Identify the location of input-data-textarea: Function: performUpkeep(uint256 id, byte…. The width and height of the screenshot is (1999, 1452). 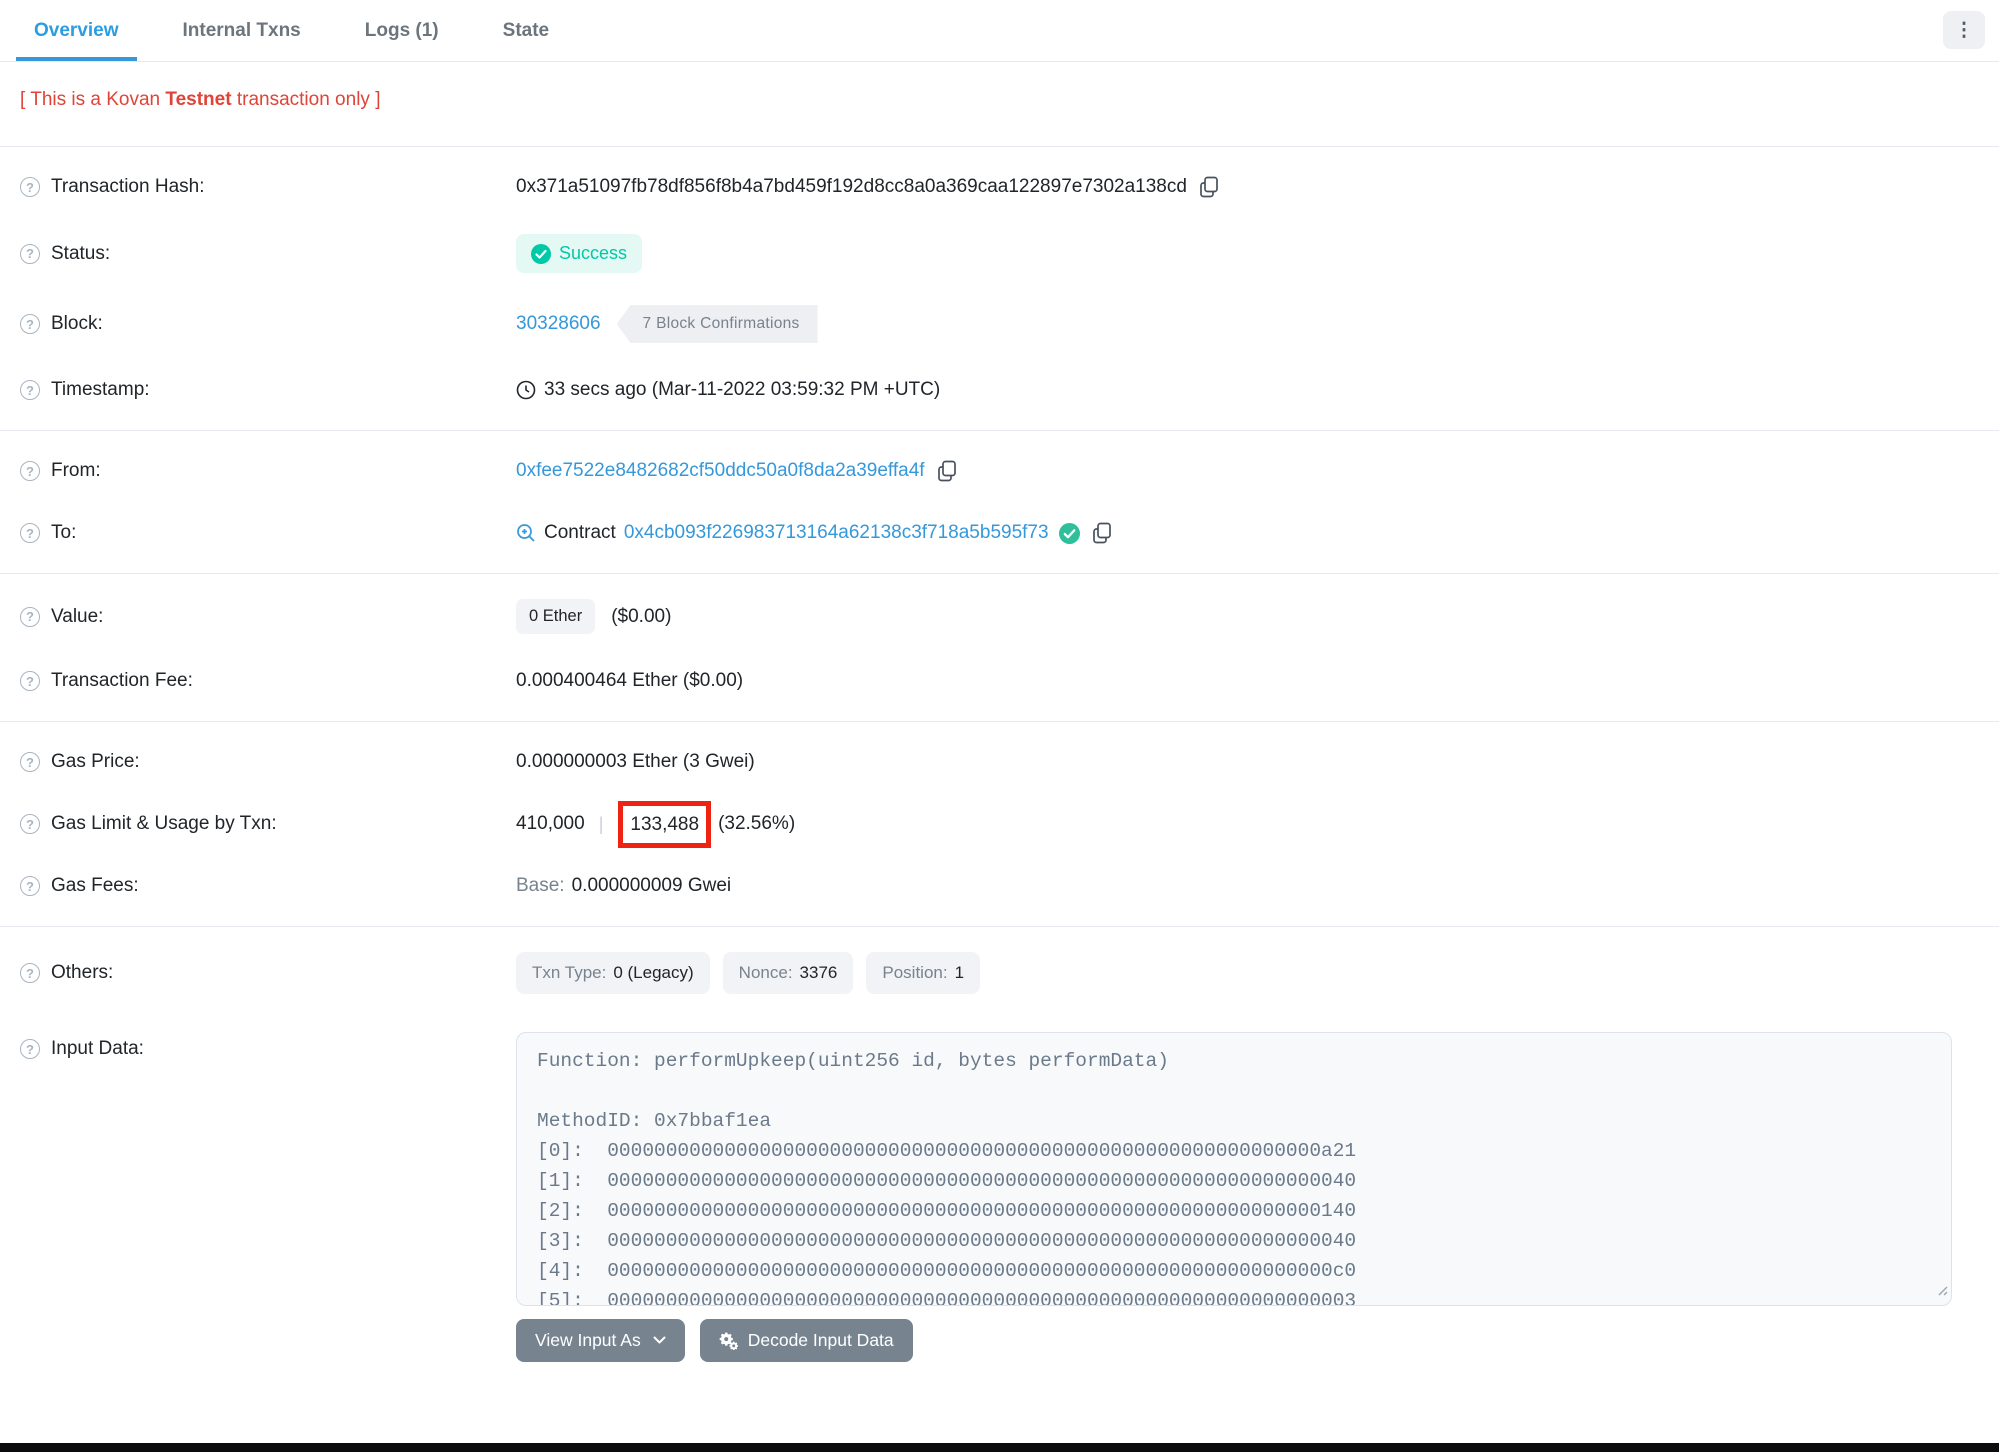
(1234, 1169).